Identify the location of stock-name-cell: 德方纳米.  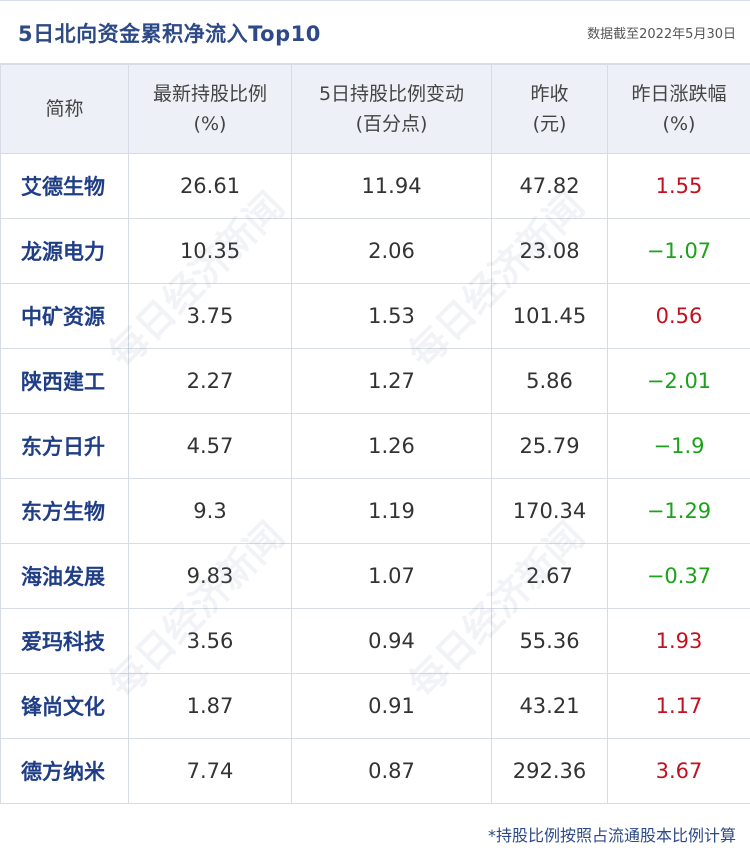
(64, 771).